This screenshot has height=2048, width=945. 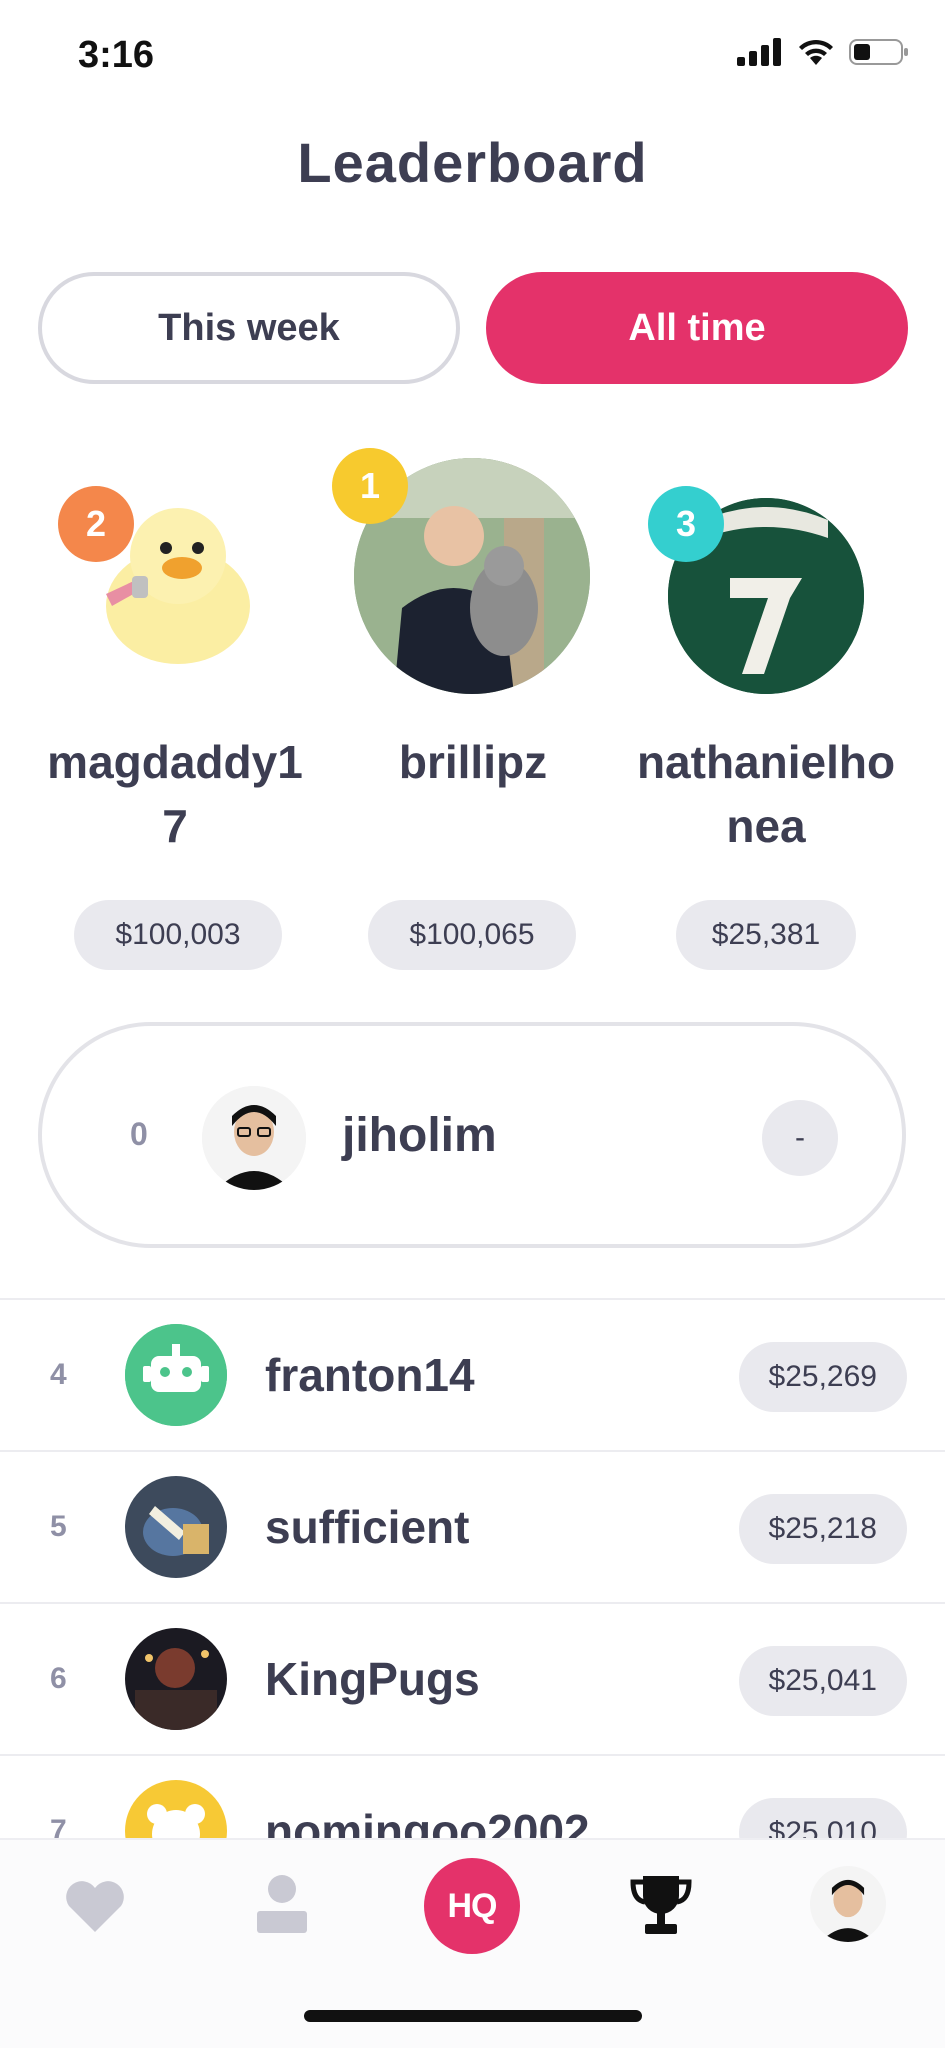 What do you see at coordinates (686, 524) in the screenshot?
I see `rank-badge-3: 3` at bounding box center [686, 524].